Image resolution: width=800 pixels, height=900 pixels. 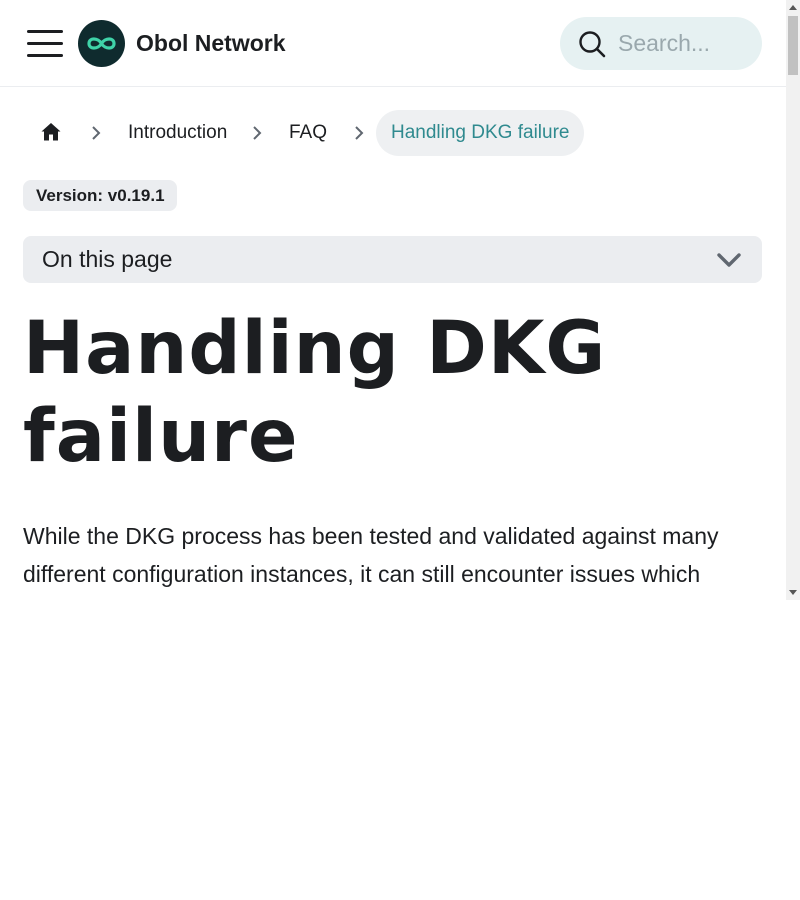 I want to click on vertical-scrollbar, so click(x=793, y=300).